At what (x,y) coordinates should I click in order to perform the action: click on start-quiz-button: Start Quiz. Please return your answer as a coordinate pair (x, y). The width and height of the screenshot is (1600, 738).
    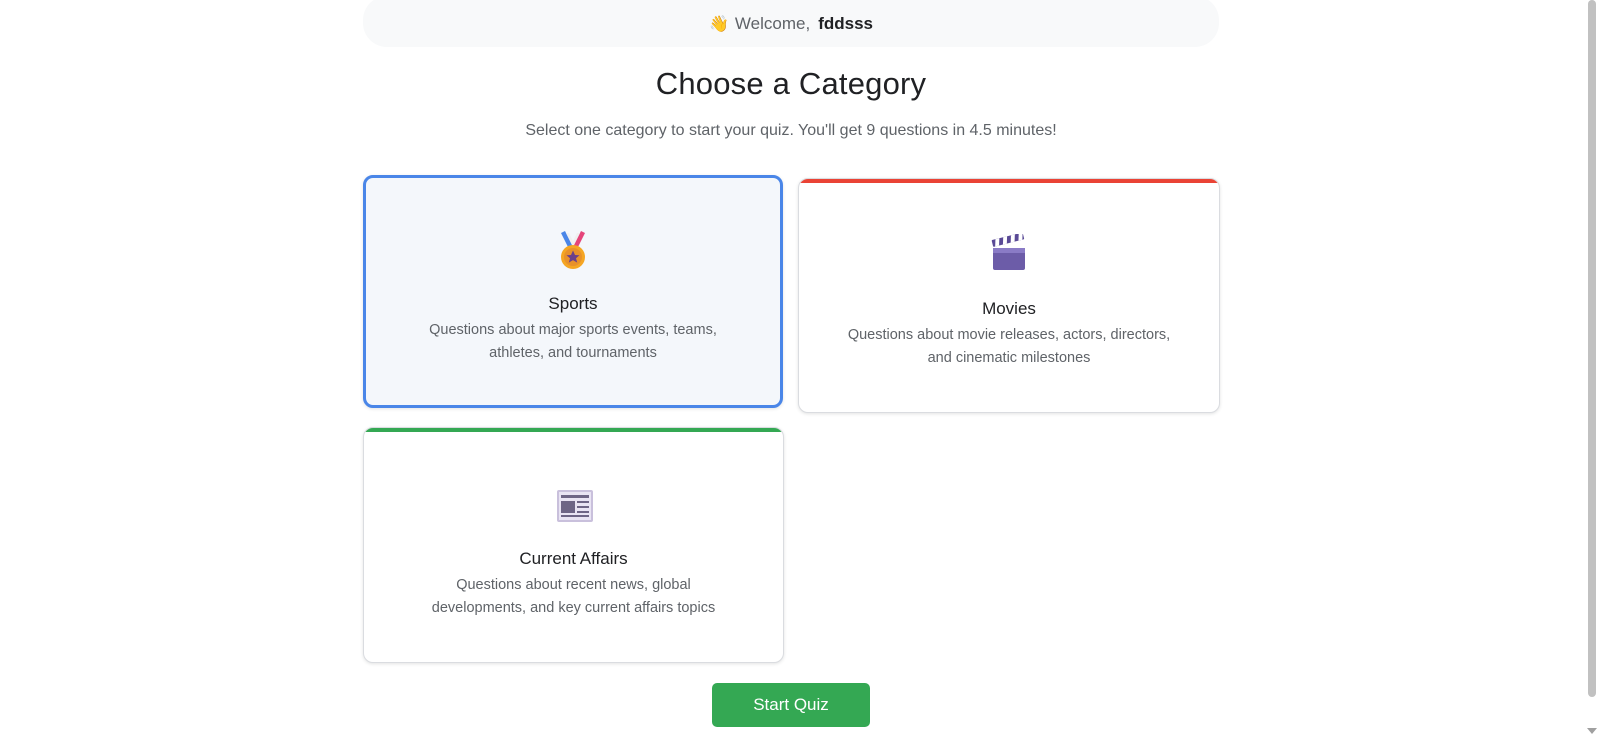
    Looking at the image, I should click on (791, 705).